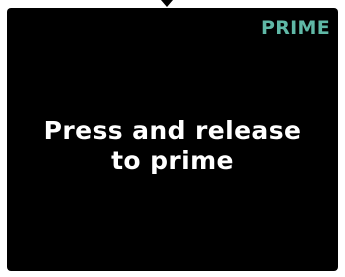 The height and width of the screenshot is (277, 345). What do you see at coordinates (172, 160) in the screenshot?
I see `instruction-line-2: to prime` at bounding box center [172, 160].